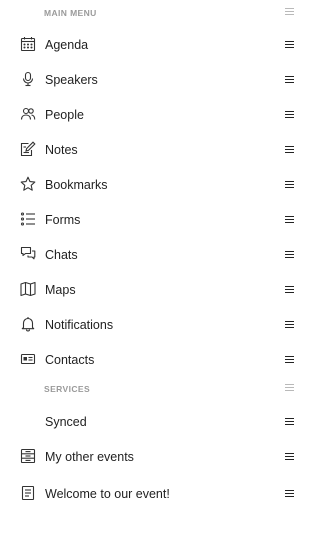 The width and height of the screenshot is (324, 544). Describe the element at coordinates (60, 290) in the screenshot. I see `menu-item-label: Maps` at that location.